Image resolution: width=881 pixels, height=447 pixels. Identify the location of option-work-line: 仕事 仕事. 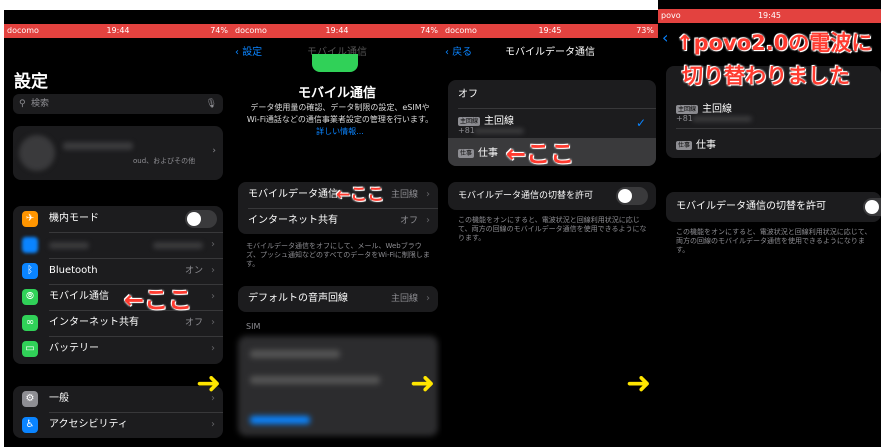
(773, 143).